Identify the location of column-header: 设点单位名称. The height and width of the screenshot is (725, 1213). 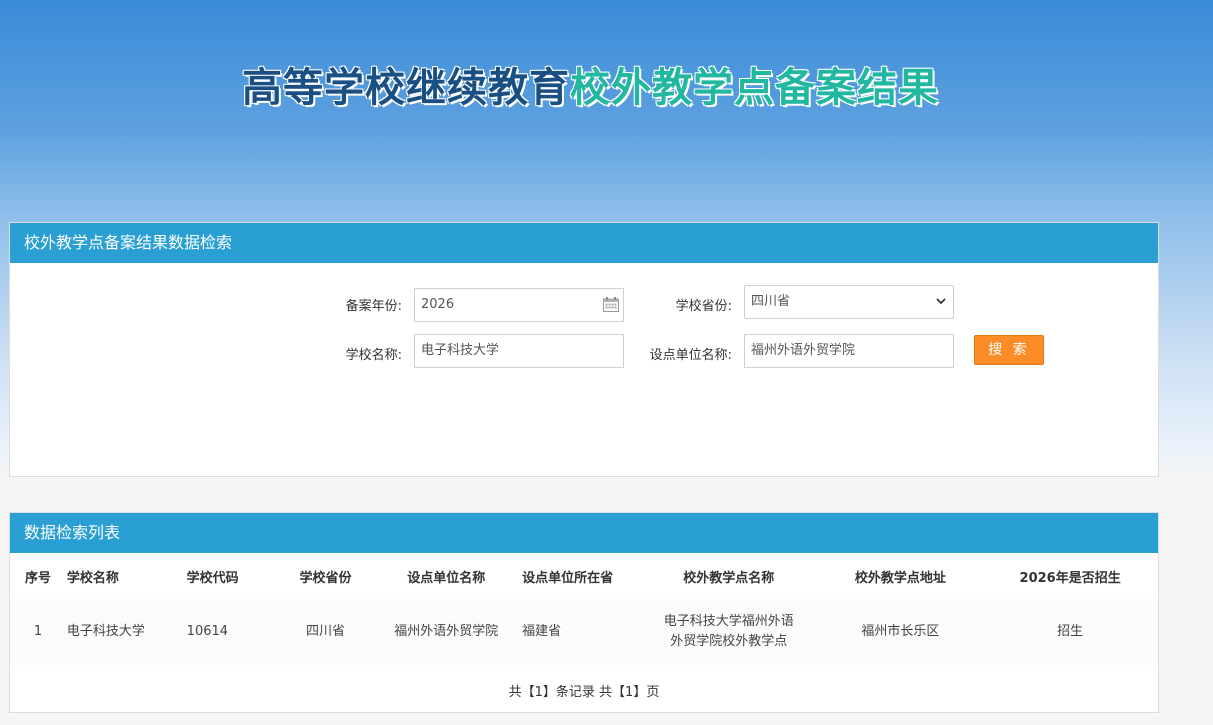
(446, 576).